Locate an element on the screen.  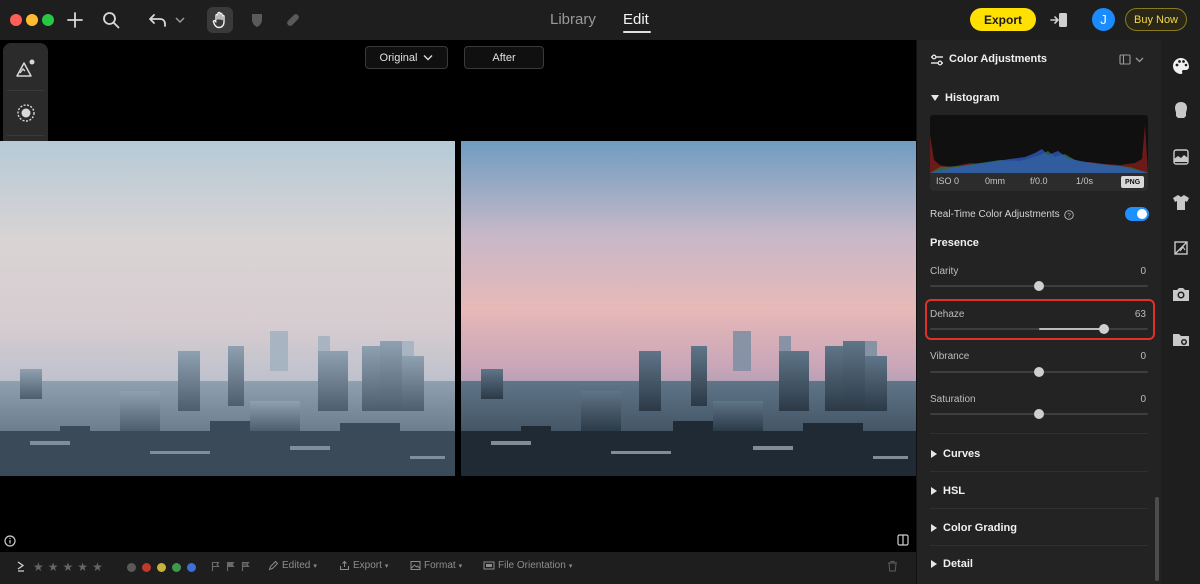
after-view-label: After is located at coordinates (504, 57).